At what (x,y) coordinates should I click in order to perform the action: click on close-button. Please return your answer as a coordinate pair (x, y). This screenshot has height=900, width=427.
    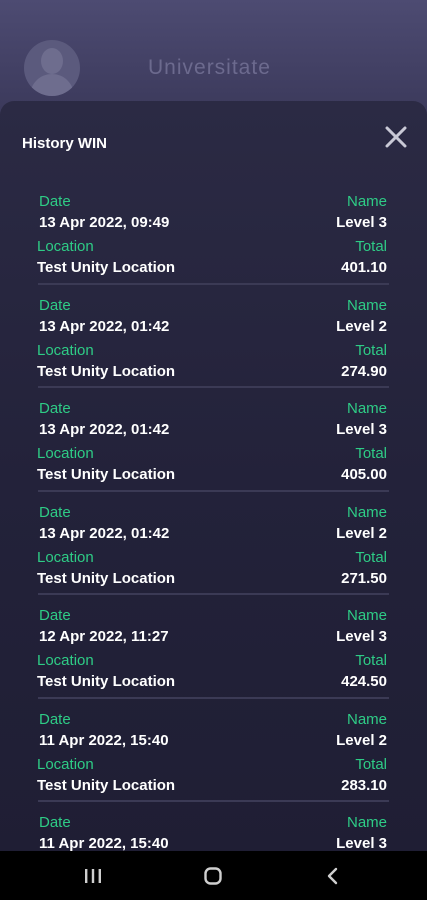
    Looking at the image, I should click on (396, 137).